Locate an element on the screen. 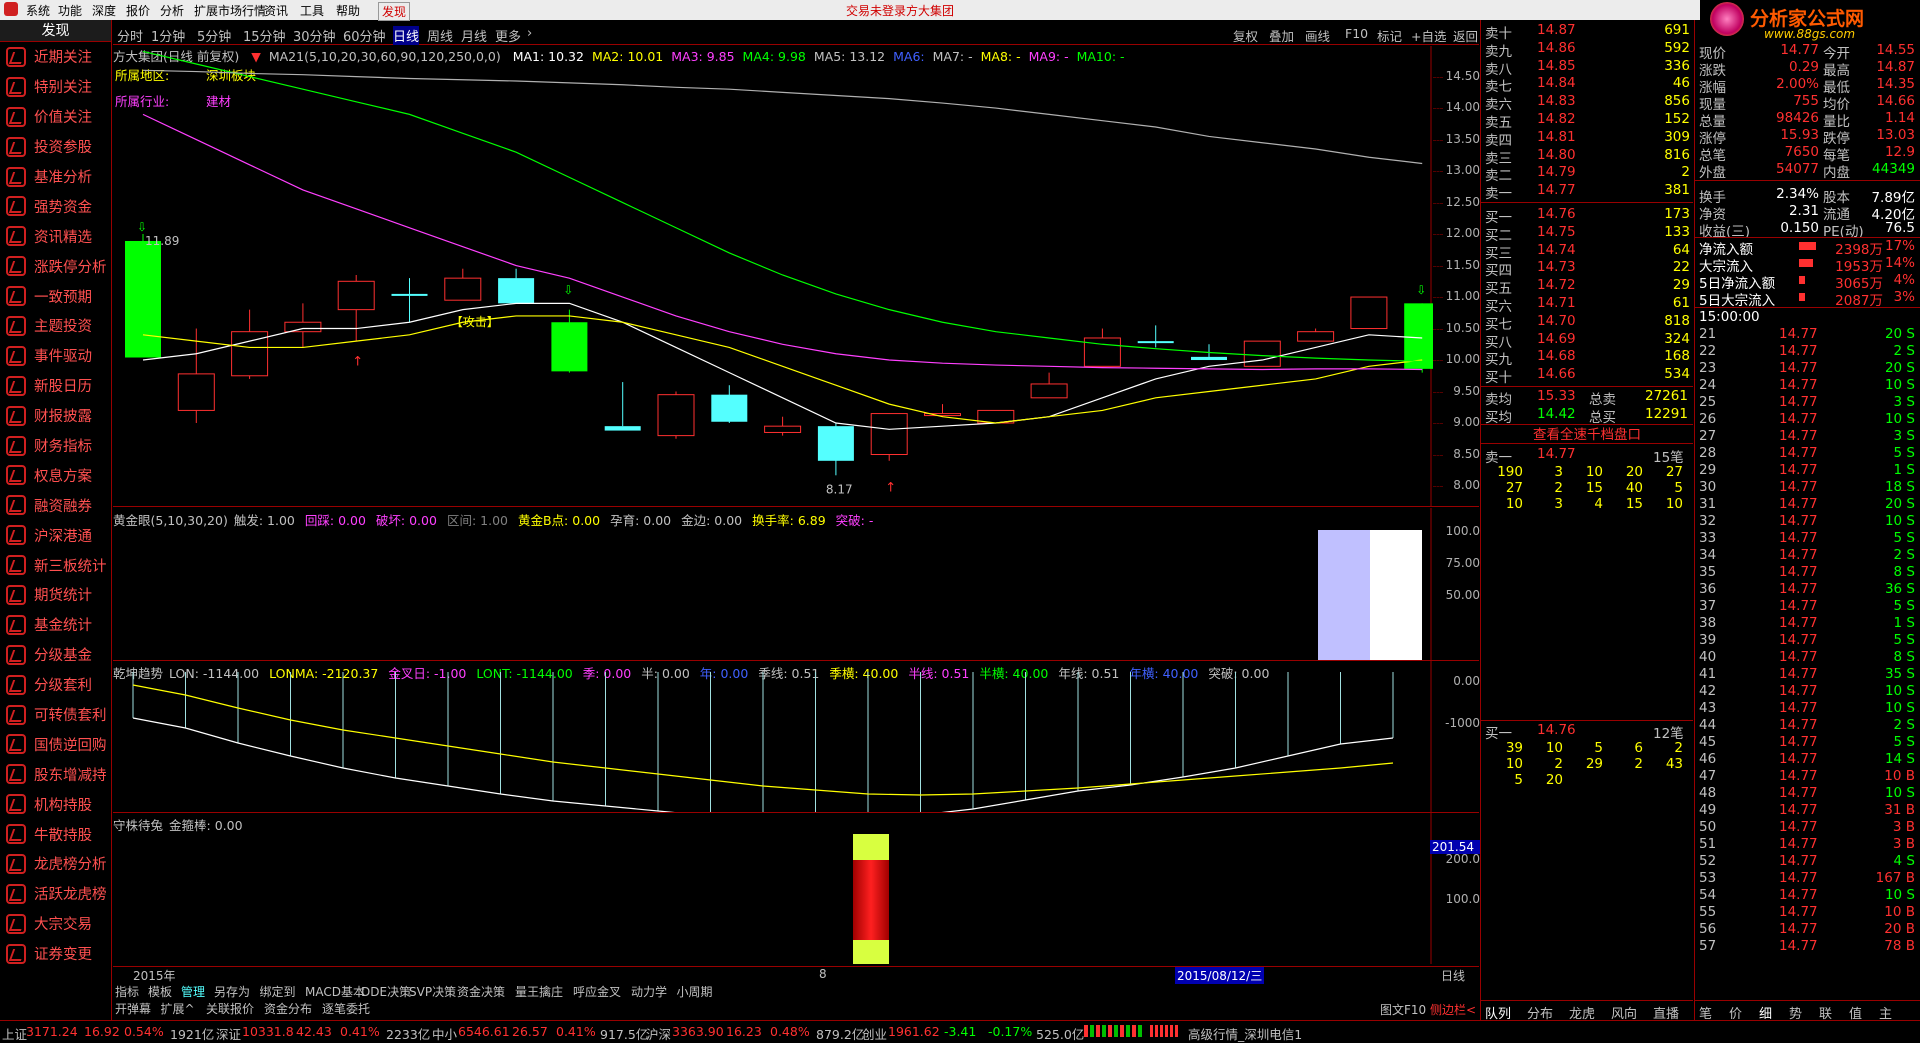 This screenshot has height=1043, width=1920. sidebar-item: 财报披露 is located at coordinates (55, 416).